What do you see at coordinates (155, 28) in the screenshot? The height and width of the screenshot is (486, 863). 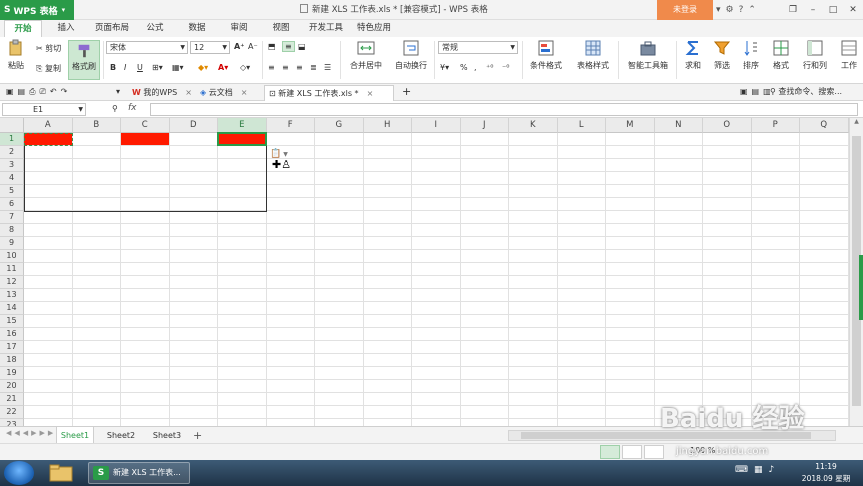 I see `tab-formulas: 公式` at bounding box center [155, 28].